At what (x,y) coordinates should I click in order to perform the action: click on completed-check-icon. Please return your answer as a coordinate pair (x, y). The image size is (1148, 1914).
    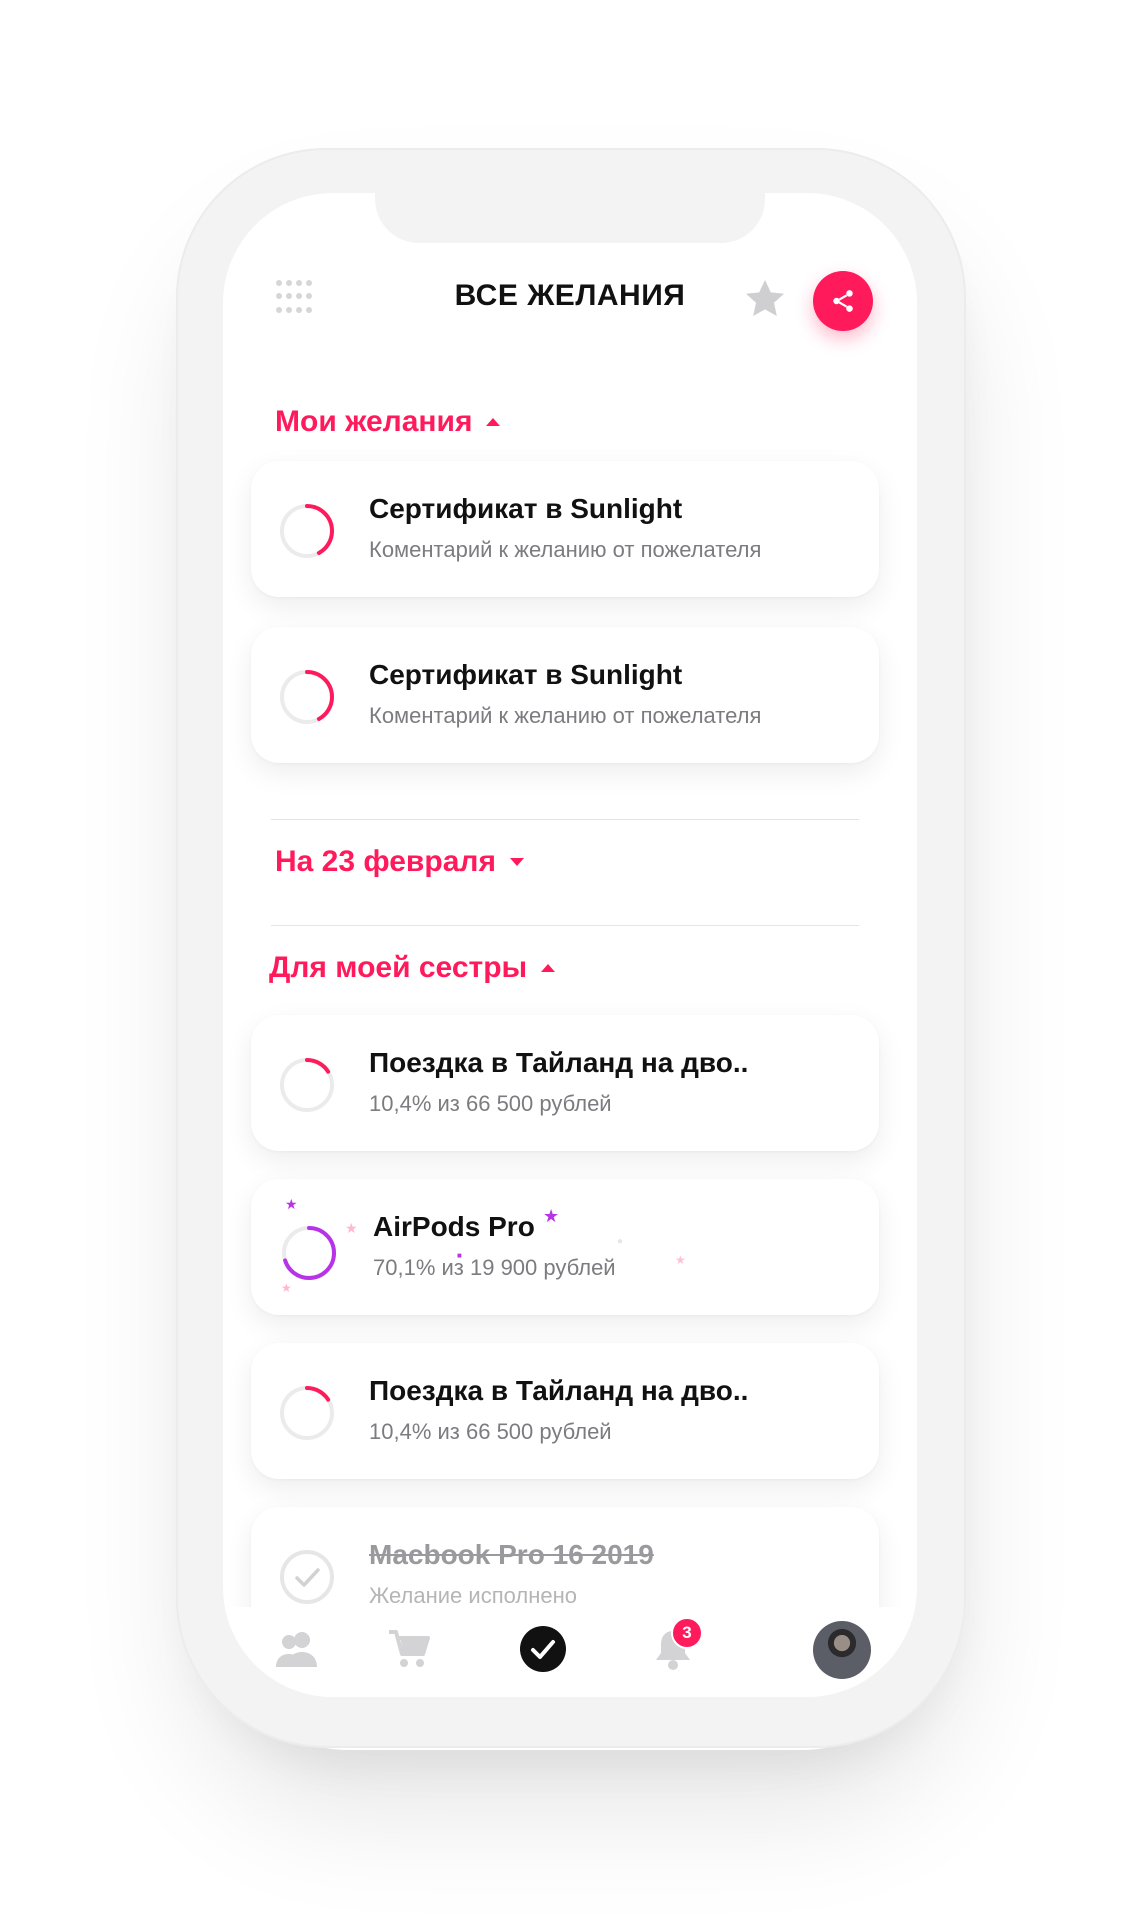
    Looking at the image, I should click on (307, 1577).